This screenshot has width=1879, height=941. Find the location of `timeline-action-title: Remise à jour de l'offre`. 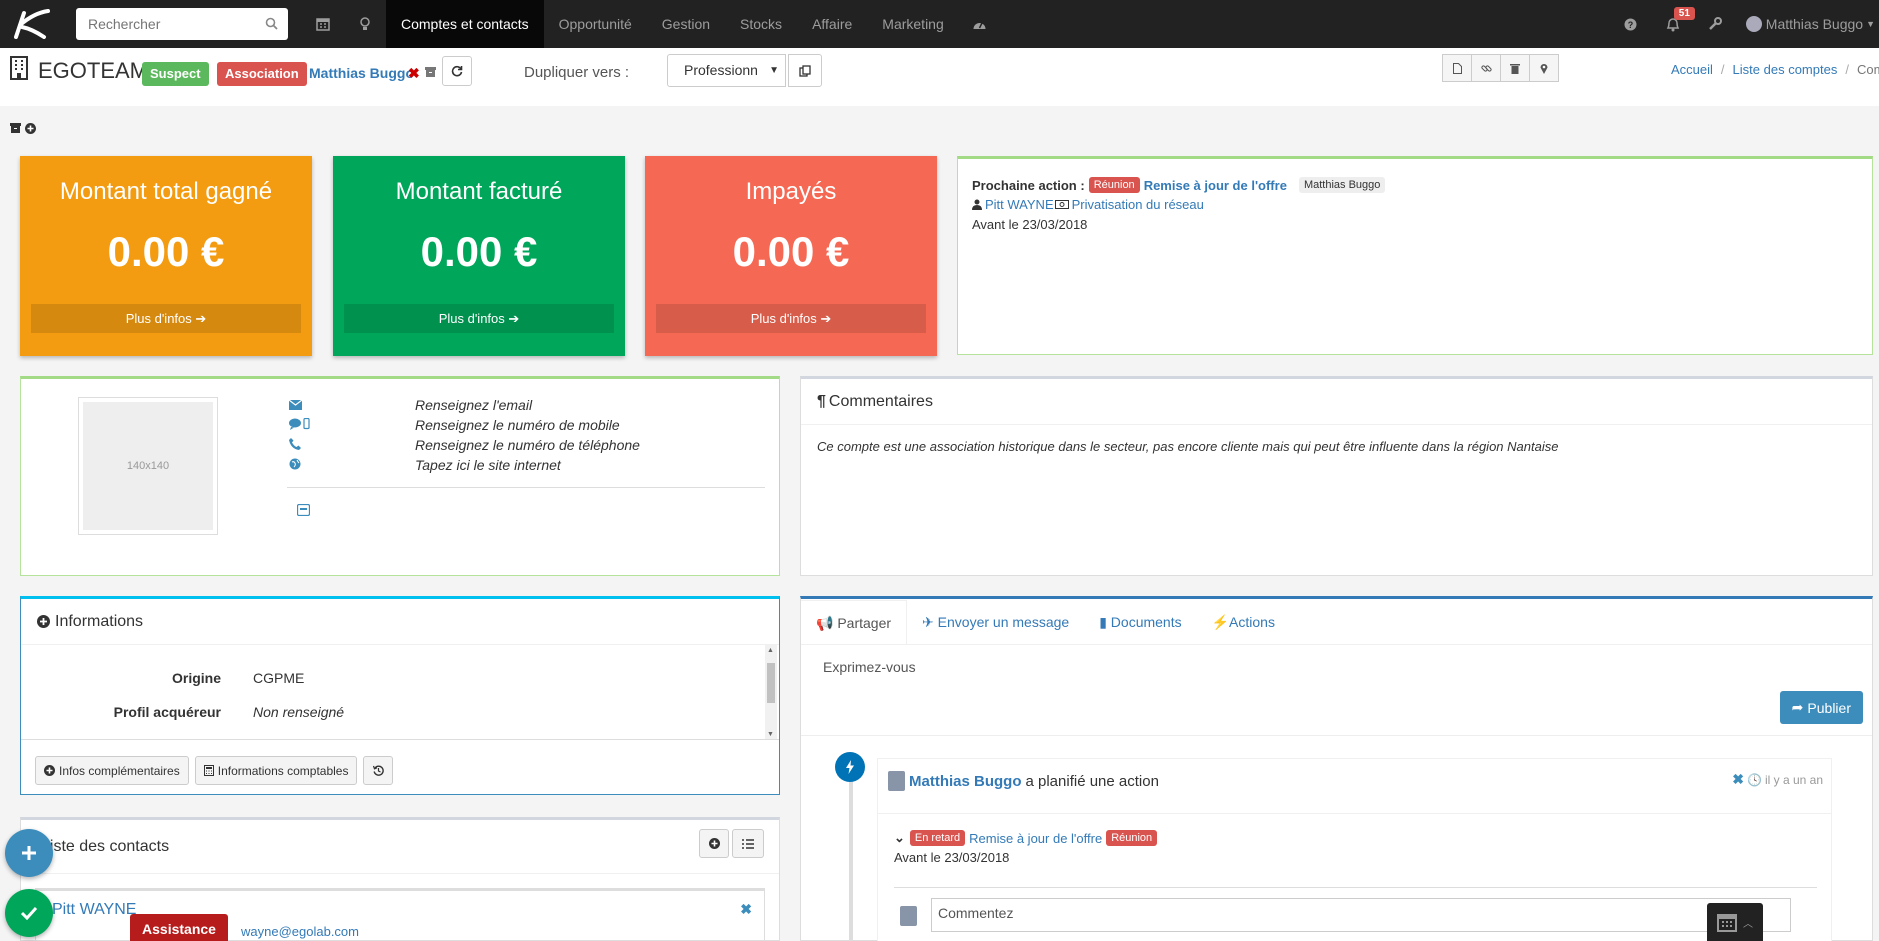

timeline-action-title: Remise à jour de l'offre is located at coordinates (1035, 838).